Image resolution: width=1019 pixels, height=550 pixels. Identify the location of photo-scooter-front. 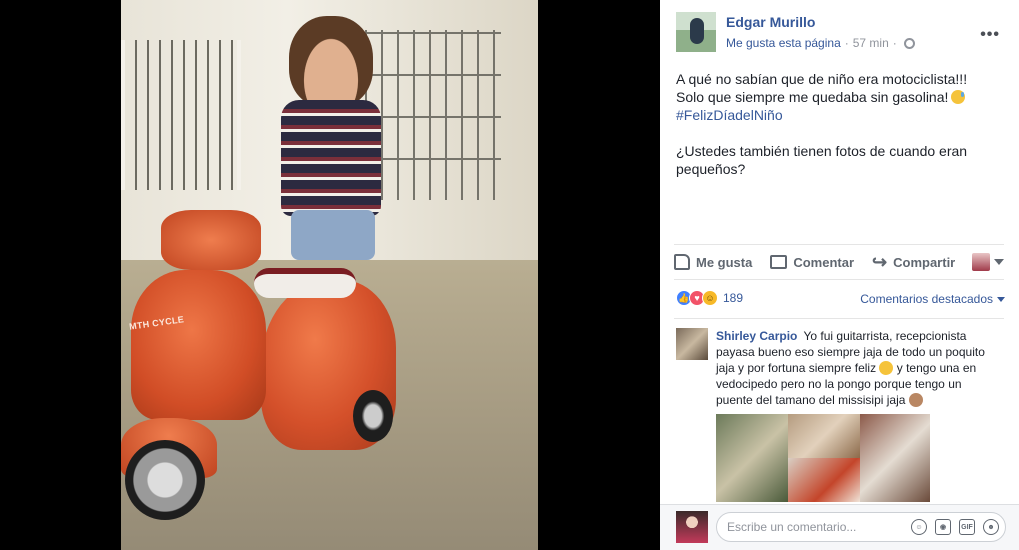
(198, 345).